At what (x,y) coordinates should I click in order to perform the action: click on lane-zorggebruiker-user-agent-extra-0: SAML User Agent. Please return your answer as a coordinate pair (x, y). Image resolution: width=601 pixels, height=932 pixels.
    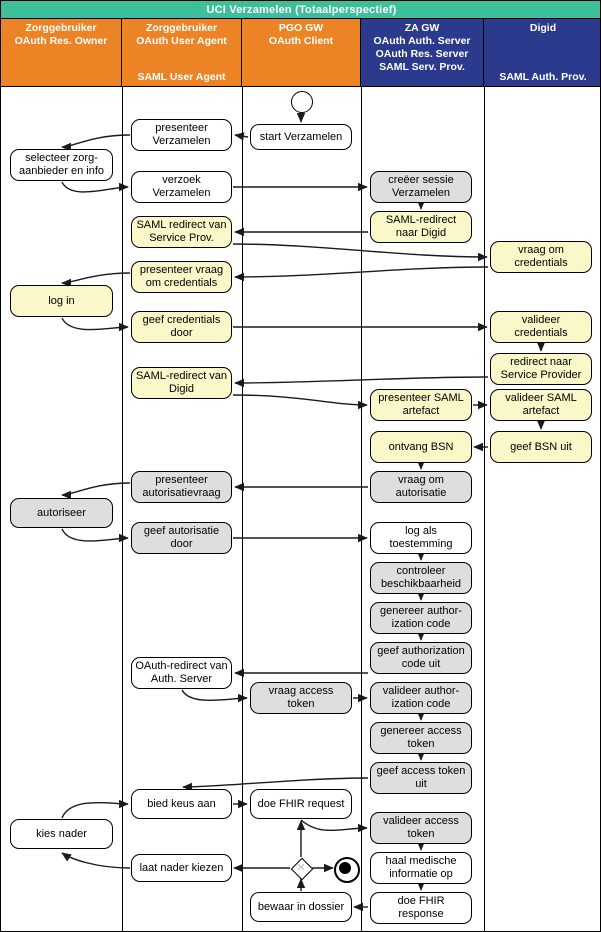
    Looking at the image, I should click on (181, 77).